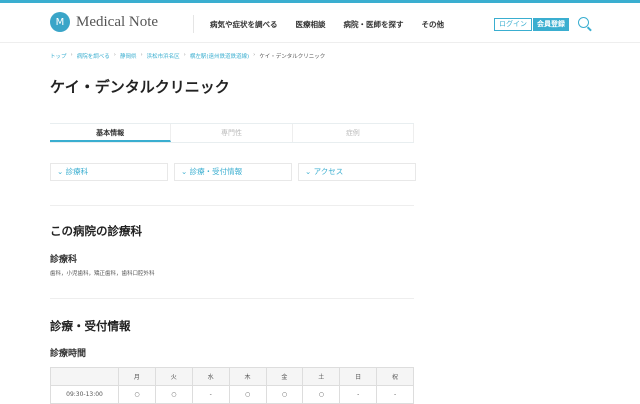 The image size is (640, 404). What do you see at coordinates (244, 24) in the screenshot?
I see `nav-diseases: 病気や症状を調べる` at bounding box center [244, 24].